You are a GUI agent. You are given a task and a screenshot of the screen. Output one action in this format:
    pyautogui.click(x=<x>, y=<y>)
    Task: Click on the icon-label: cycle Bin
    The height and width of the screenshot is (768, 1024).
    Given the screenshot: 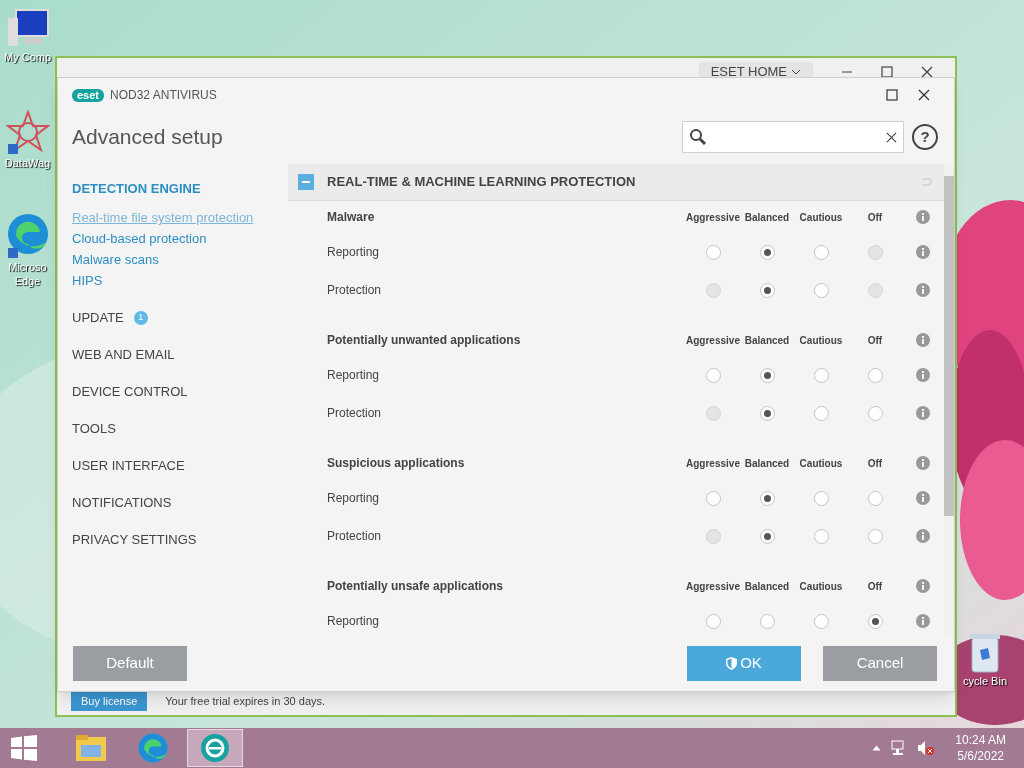 What is the action you would take?
    pyautogui.click(x=985, y=681)
    